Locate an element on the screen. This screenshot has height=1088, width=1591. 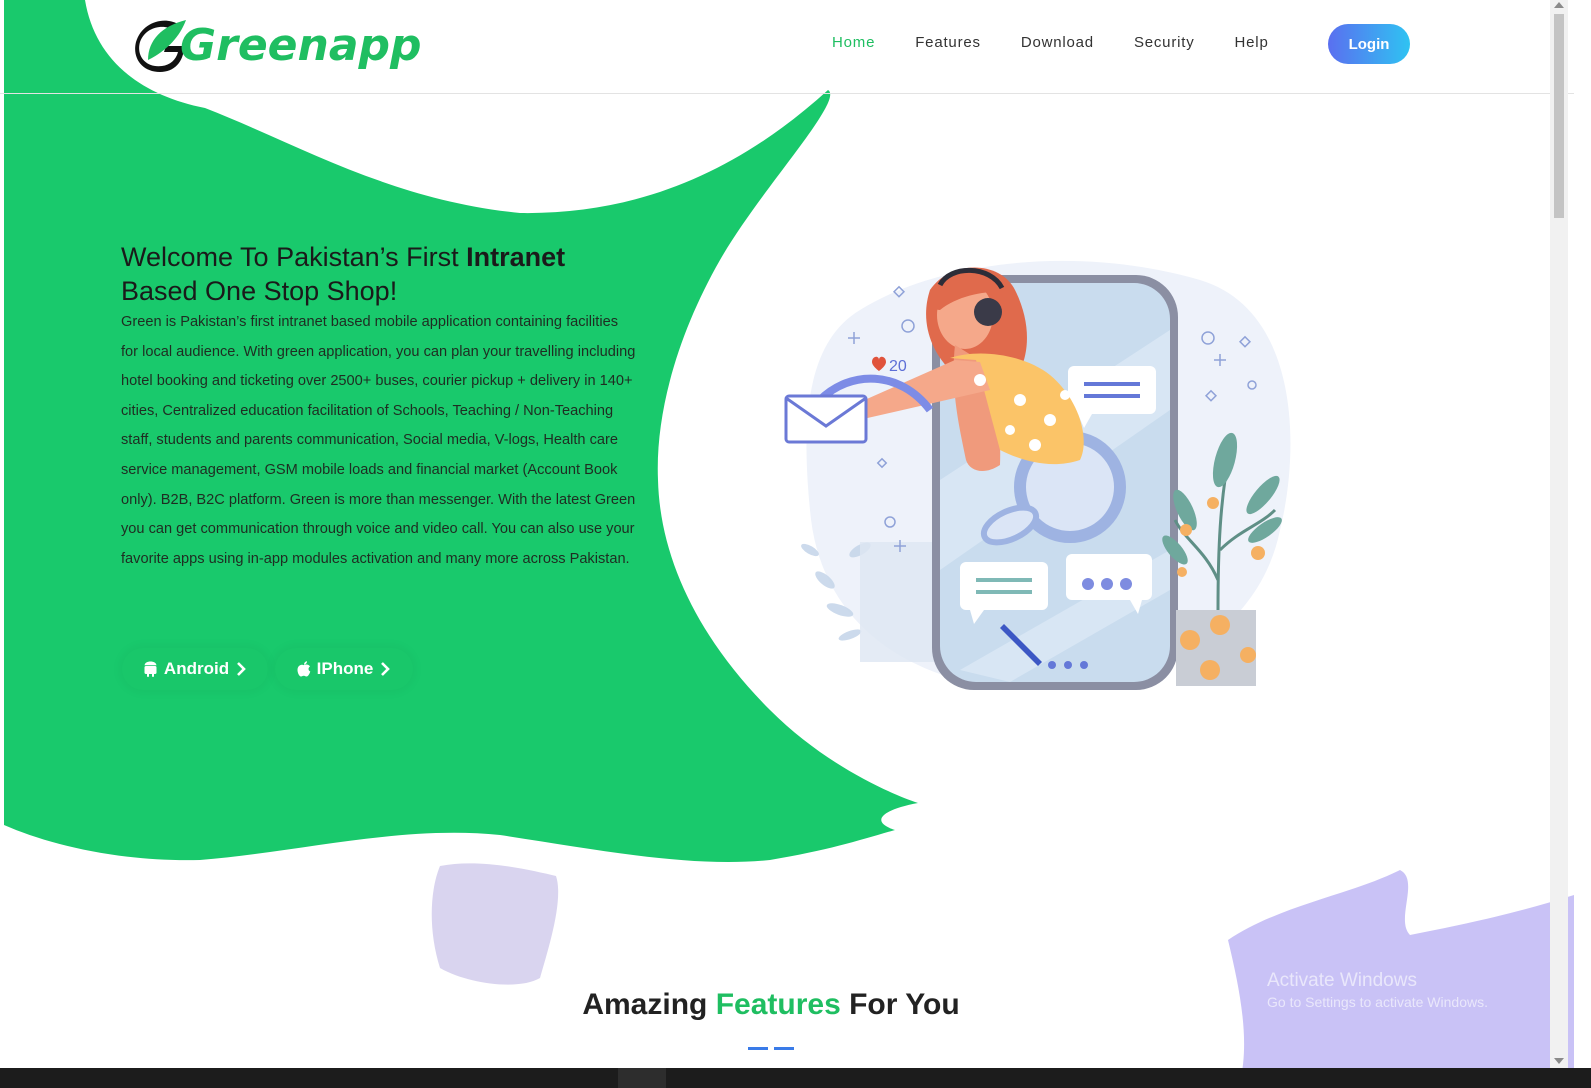
nav-security: Security is located at coordinates (1164, 42).